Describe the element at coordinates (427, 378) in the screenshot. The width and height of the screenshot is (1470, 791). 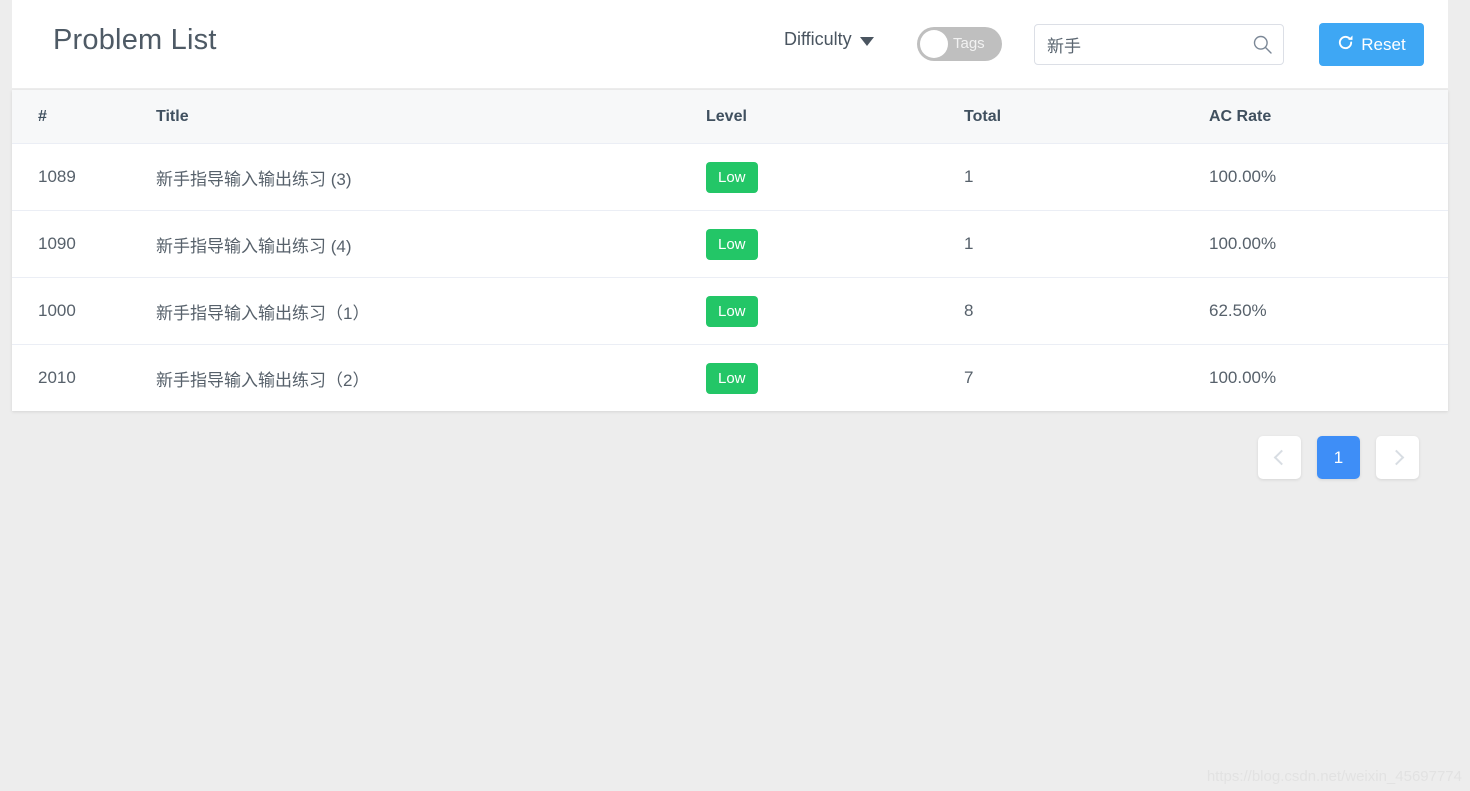
I see `cell-title: 新手指导输入输出练习（2）` at that location.